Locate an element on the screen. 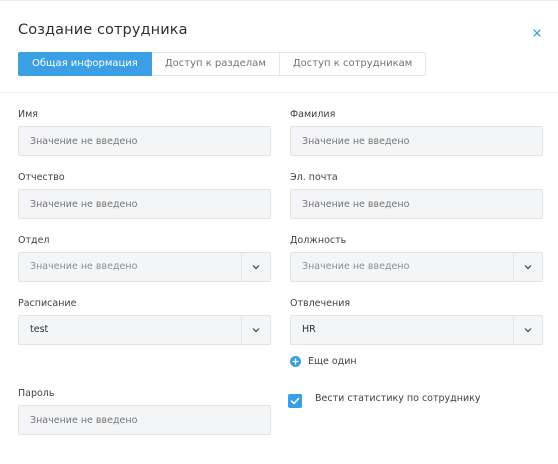 The height and width of the screenshot is (464, 558). last-name-label: Фамилия is located at coordinates (313, 114).